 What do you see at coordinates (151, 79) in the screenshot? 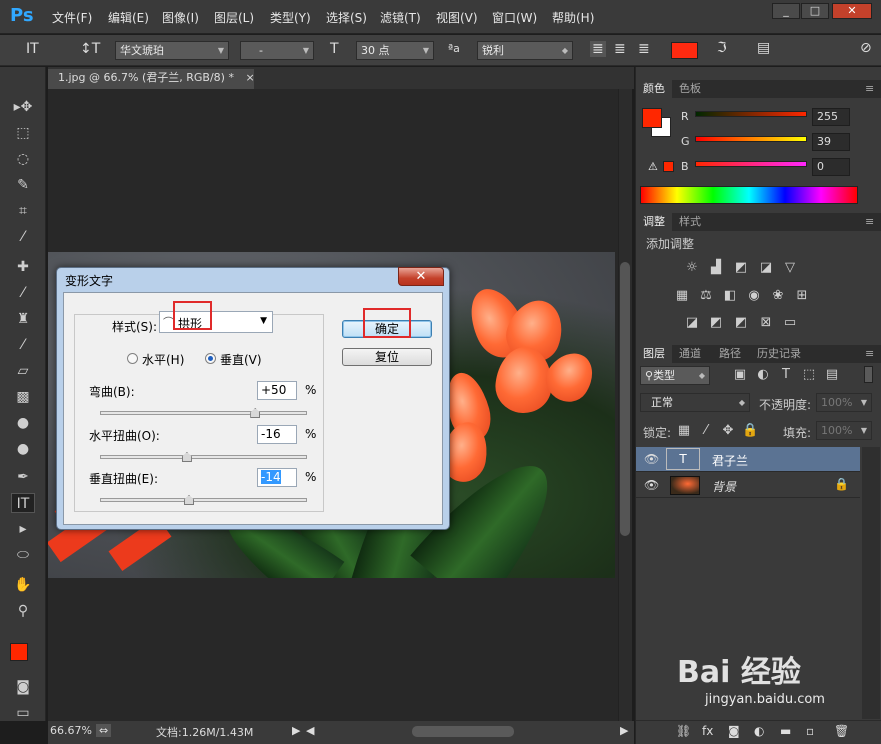
I see `document-tab: 1.jpg @ 66.7% (君子兰, RGB/8) * ×` at bounding box center [151, 79].